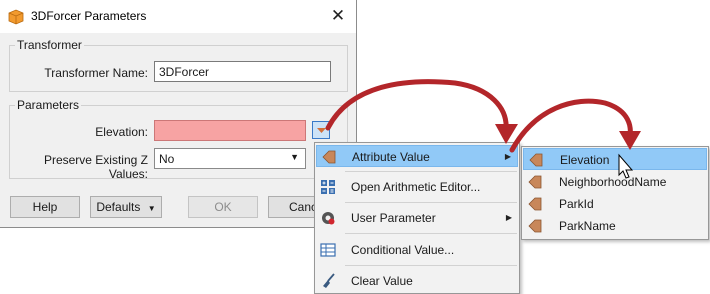 The image size is (710, 294). I want to click on user-parameter-gear-icon, so click(328, 218).